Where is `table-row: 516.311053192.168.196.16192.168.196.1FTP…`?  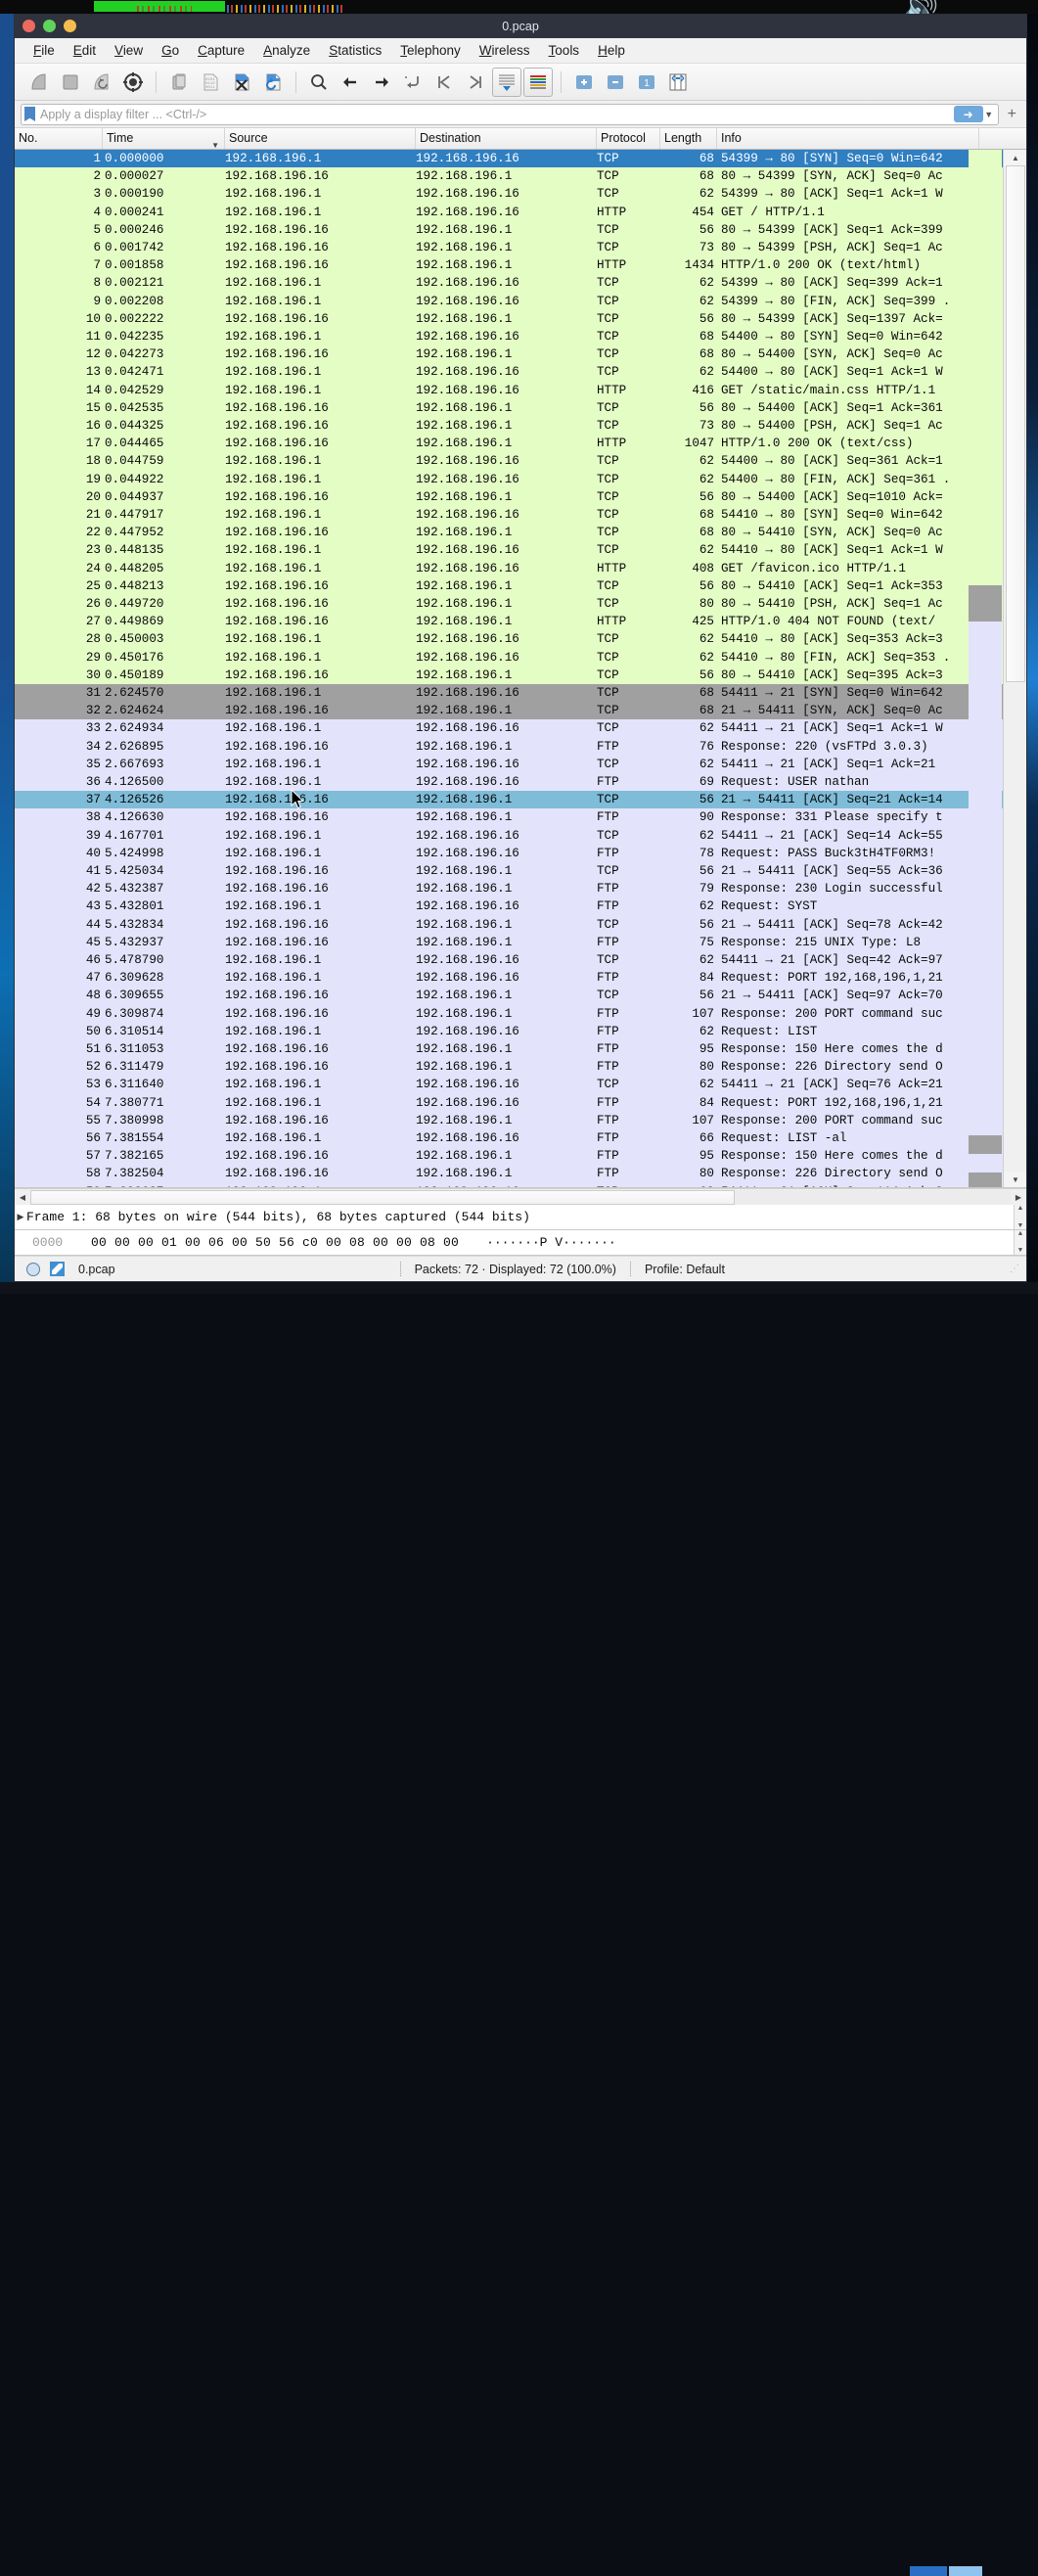
table-row: 516.311053192.168.196.16192.168.196.1FTP… is located at coordinates (520, 1049).